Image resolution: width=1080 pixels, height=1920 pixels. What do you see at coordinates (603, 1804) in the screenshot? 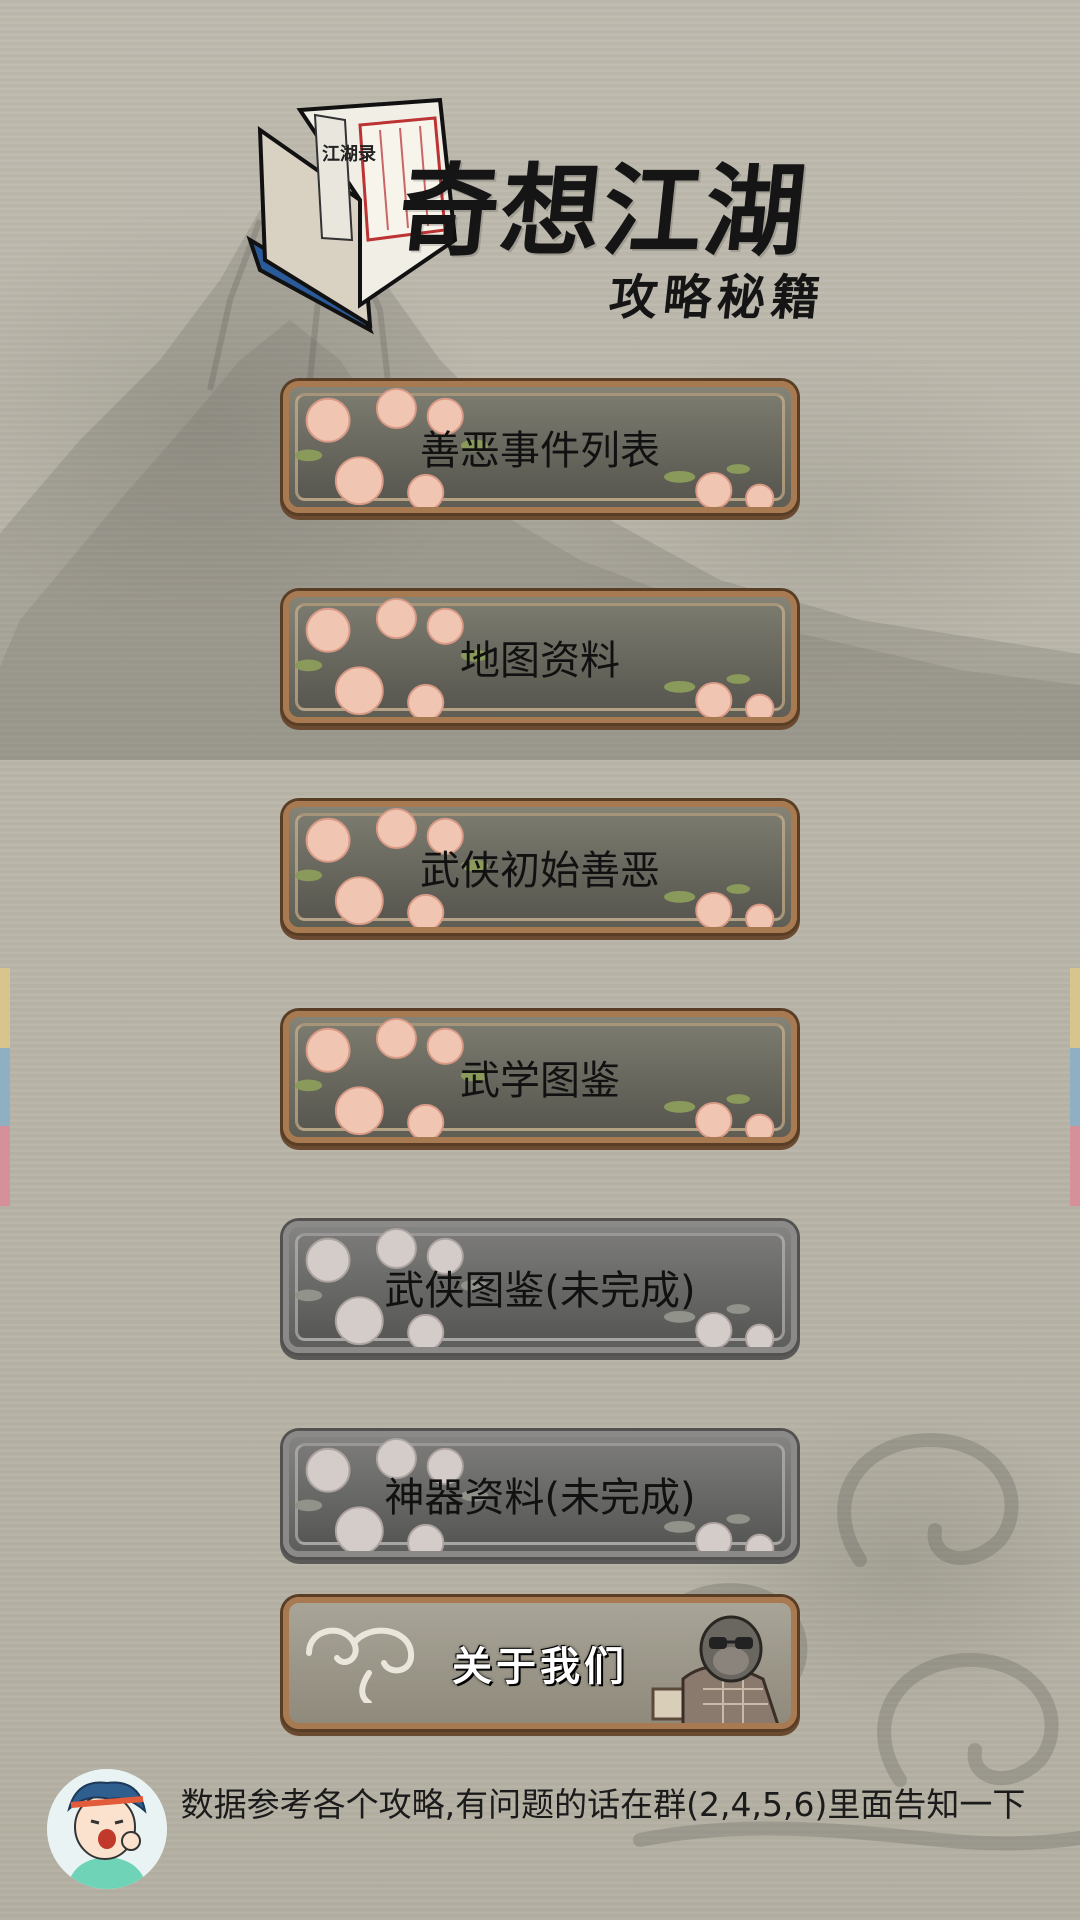
I see `footer-note: 数据参考各个攻略,有问题的话在群(2,4,5,6)里面告知一下` at bounding box center [603, 1804].